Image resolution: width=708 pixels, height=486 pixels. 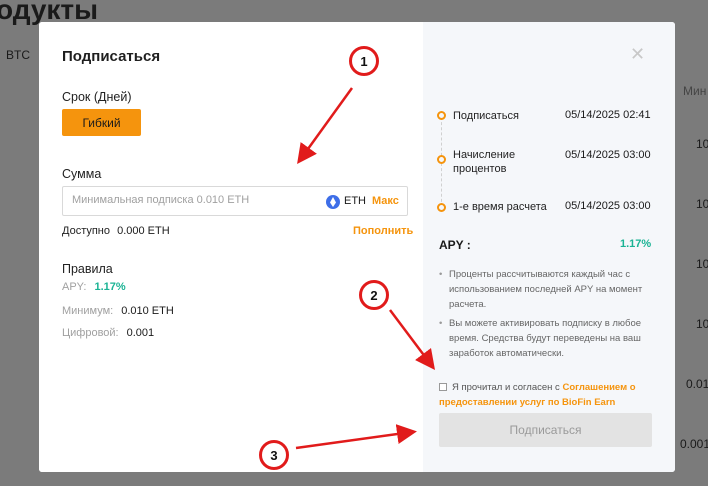 I want to click on agreement-text: Я прочитал и согласен с, so click(x=506, y=387).